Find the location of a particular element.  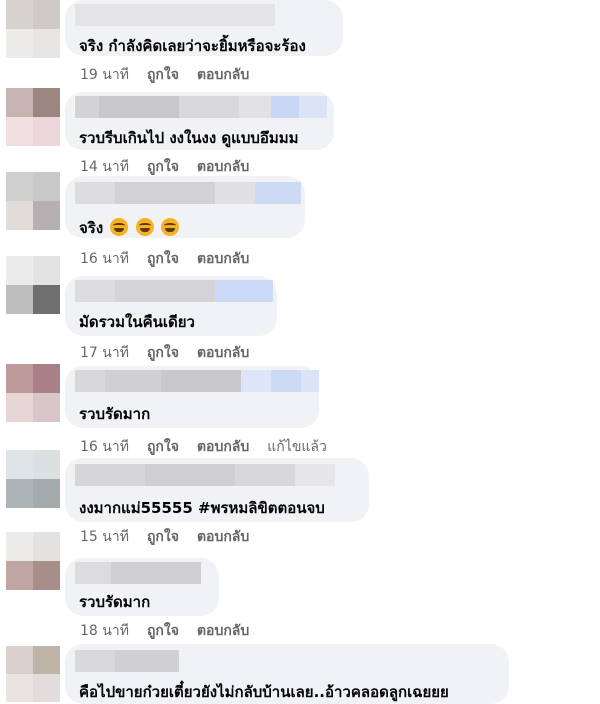

comment-time: 17 นาที is located at coordinates (104, 353).